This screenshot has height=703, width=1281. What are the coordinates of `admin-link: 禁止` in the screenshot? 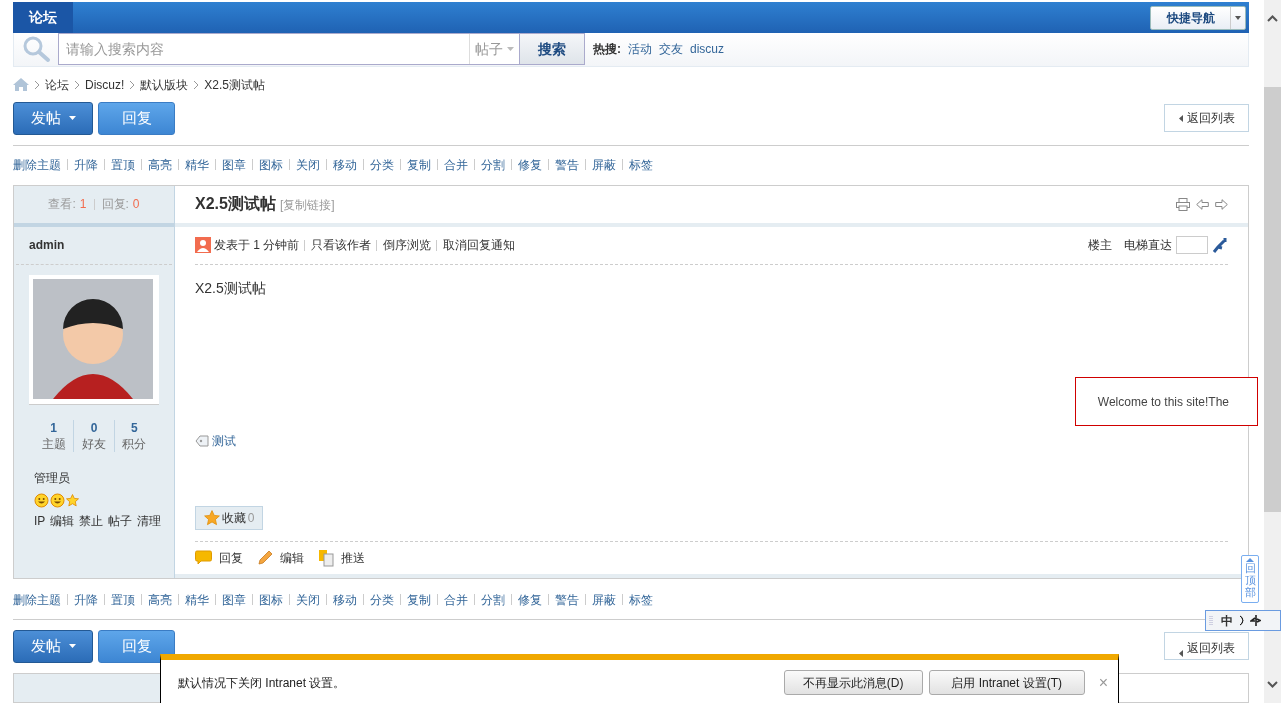 It's located at (91, 520).